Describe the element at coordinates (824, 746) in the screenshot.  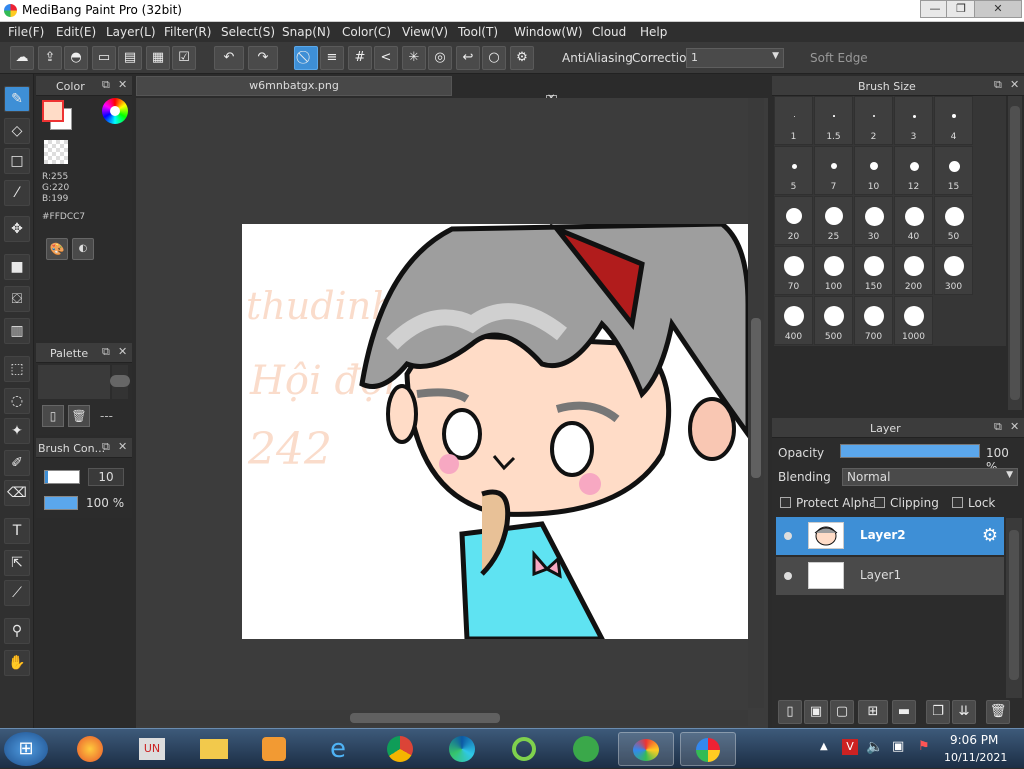
I see `tray-expand-icon: ▲` at that location.